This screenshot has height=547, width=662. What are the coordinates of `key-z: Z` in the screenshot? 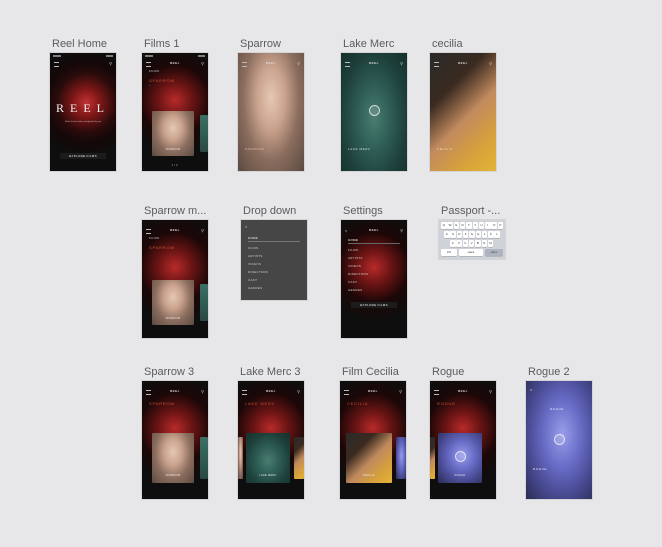 It's located at (453, 243).